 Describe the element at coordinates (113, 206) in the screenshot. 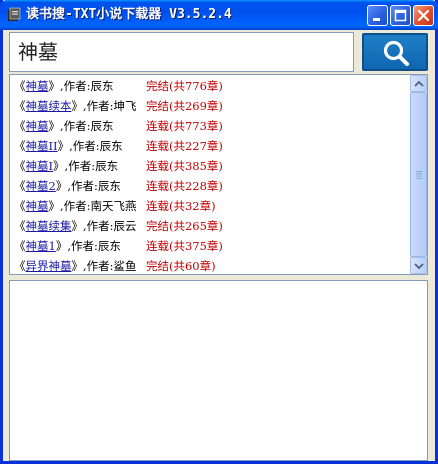

I see `book-author: 南天飞燕` at that location.